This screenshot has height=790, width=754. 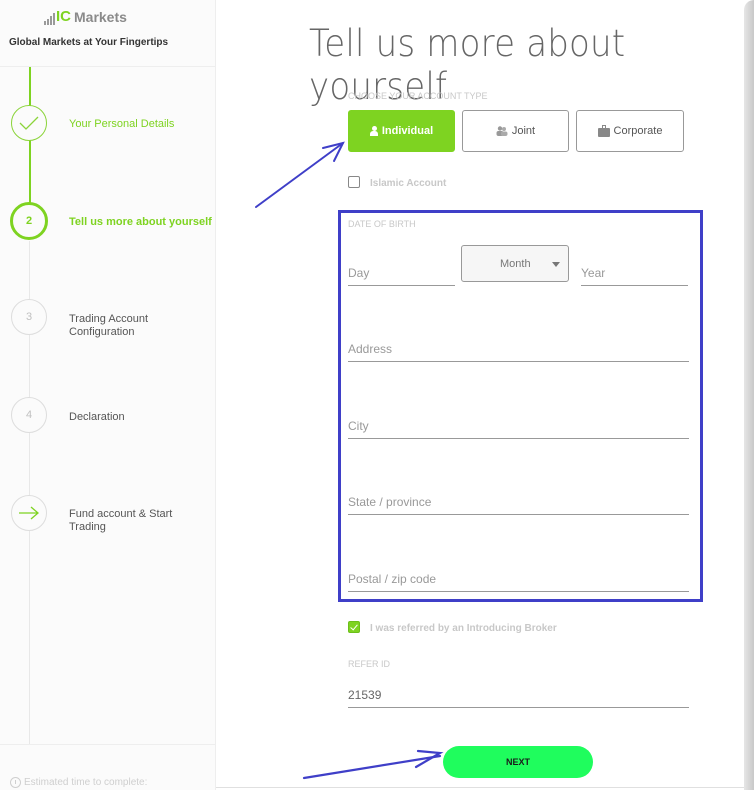 What do you see at coordinates (300, 174) in the screenshot?
I see `arrow-to-individual-icon` at bounding box center [300, 174].